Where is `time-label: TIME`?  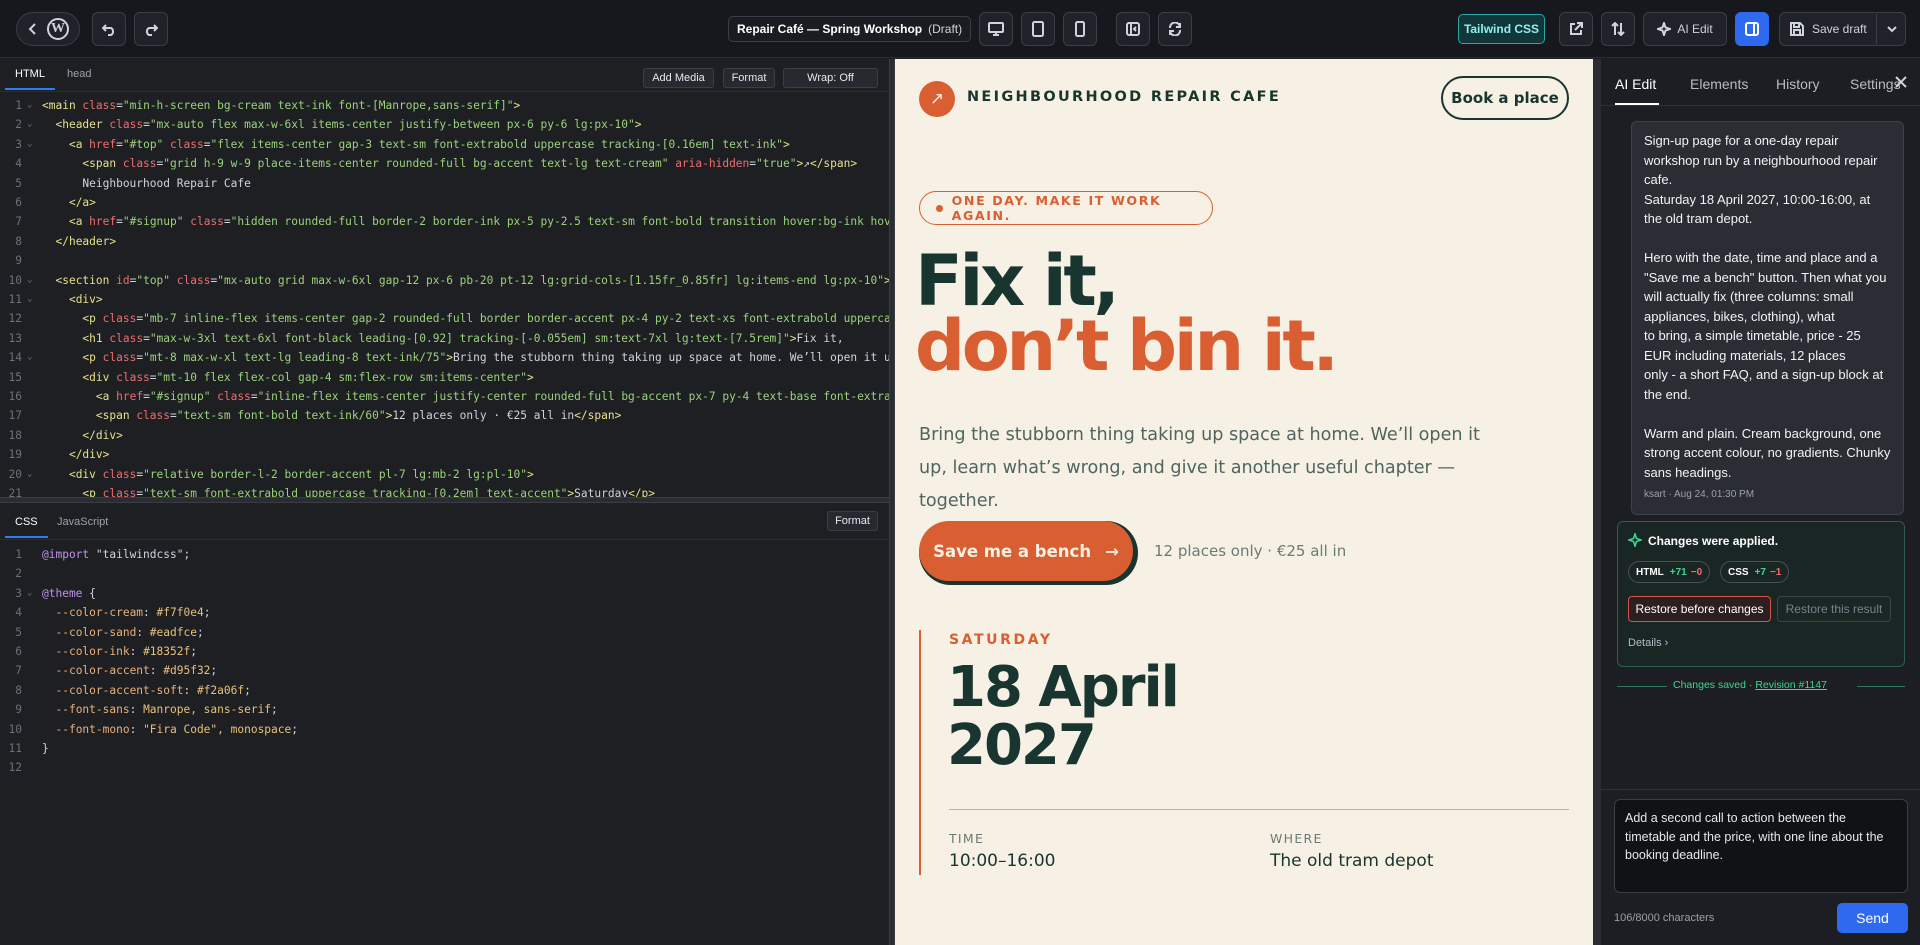 time-label: TIME is located at coordinates (967, 838).